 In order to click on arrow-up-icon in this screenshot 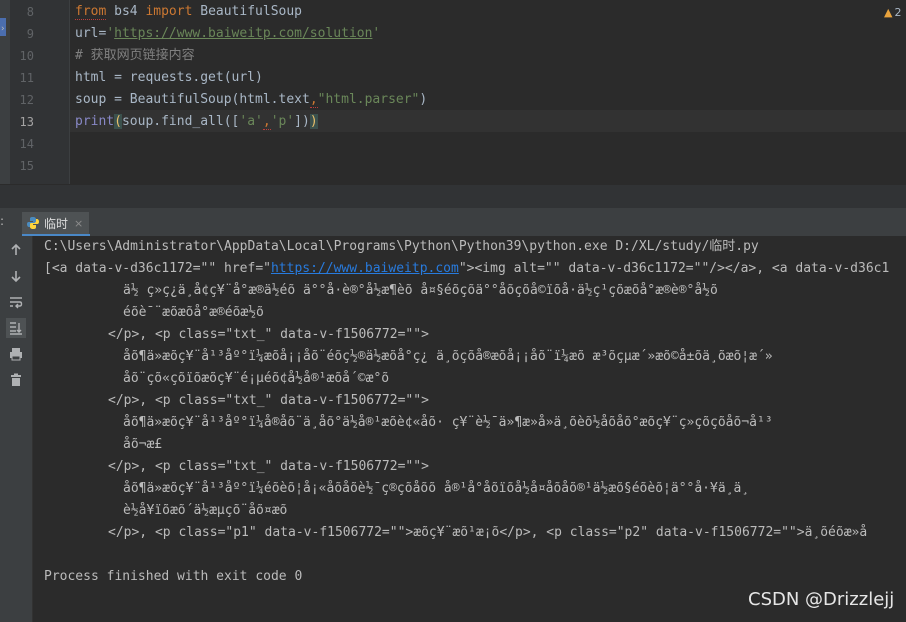, I will do `click(16, 250)`.